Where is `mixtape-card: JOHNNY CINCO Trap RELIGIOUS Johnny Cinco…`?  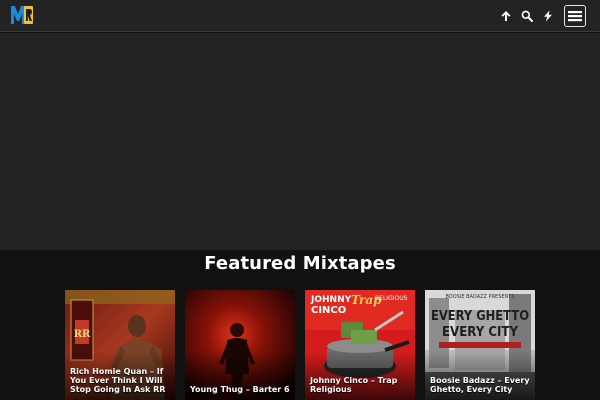 mixtape-card: JOHNNY CINCO Trap RELIGIOUS Johnny Cinco… is located at coordinates (360, 345).